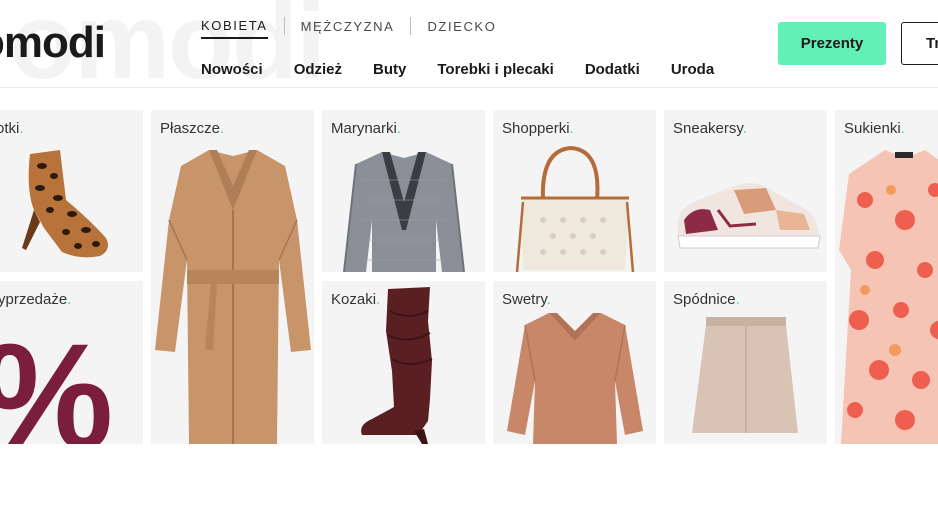  What do you see at coordinates (366, 128) in the screenshot?
I see `tile-label: Marynarki.` at bounding box center [366, 128].